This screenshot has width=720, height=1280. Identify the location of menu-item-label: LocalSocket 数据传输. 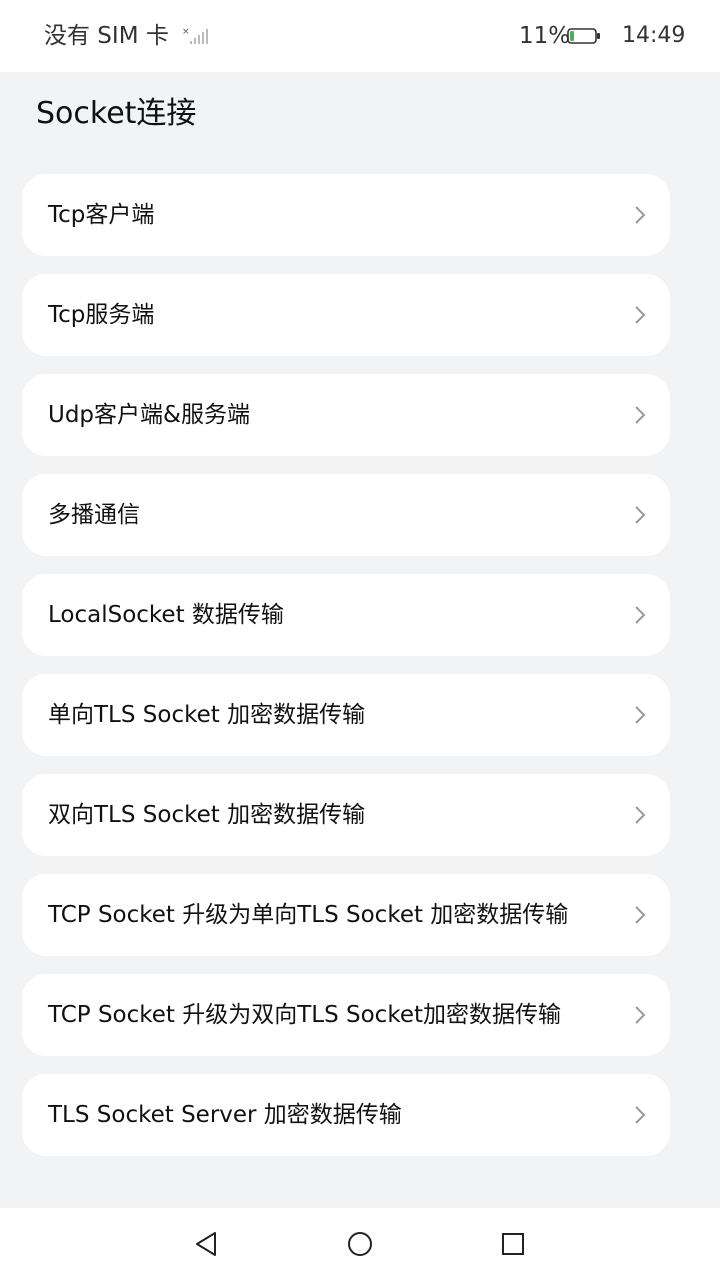
(166, 615).